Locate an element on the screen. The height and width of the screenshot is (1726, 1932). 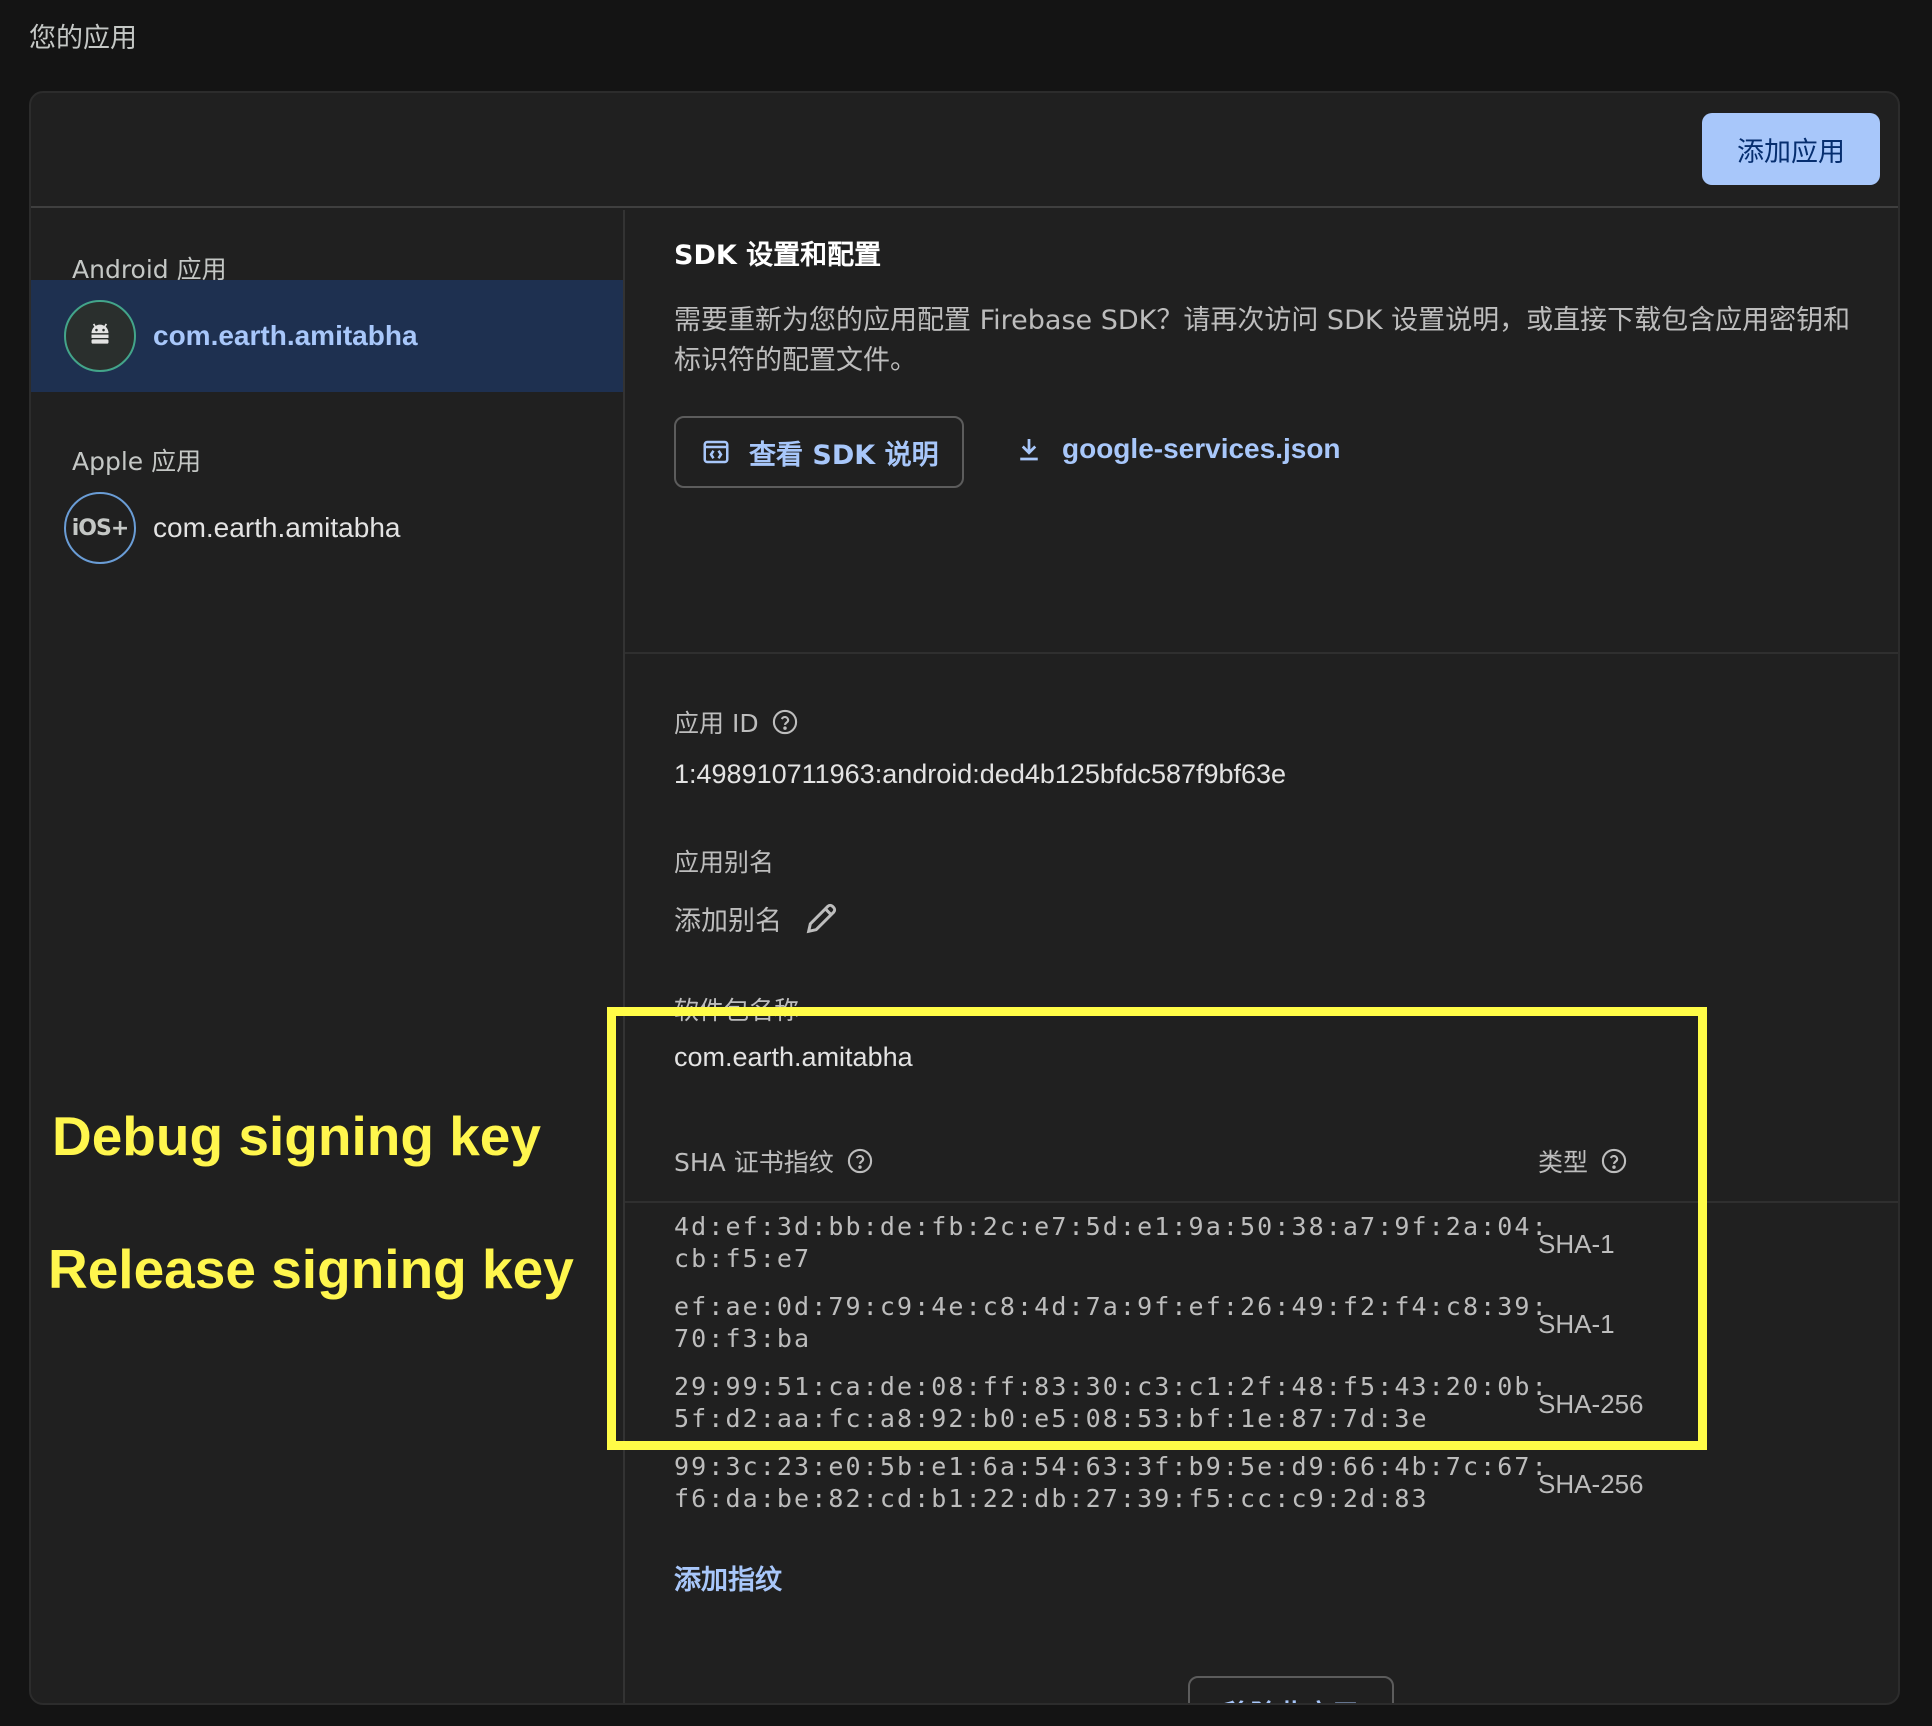
code-window-icon is located at coordinates (716, 452).